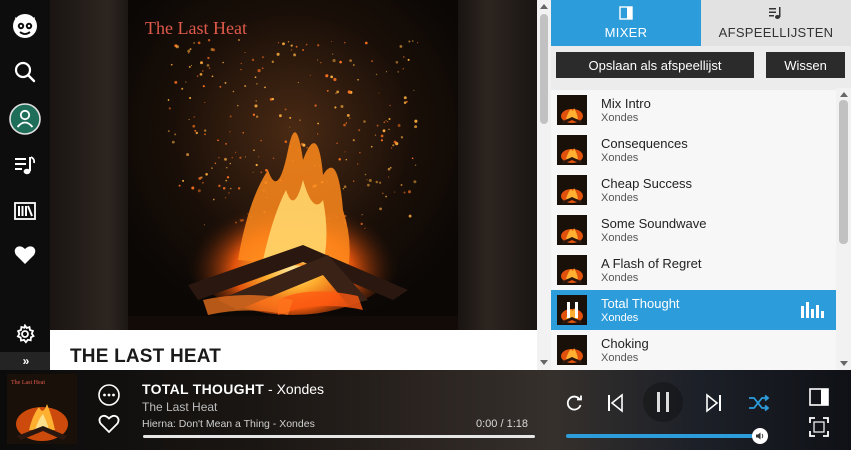 The height and width of the screenshot is (450, 851). I want to click on track-pause-icon, so click(572, 310).